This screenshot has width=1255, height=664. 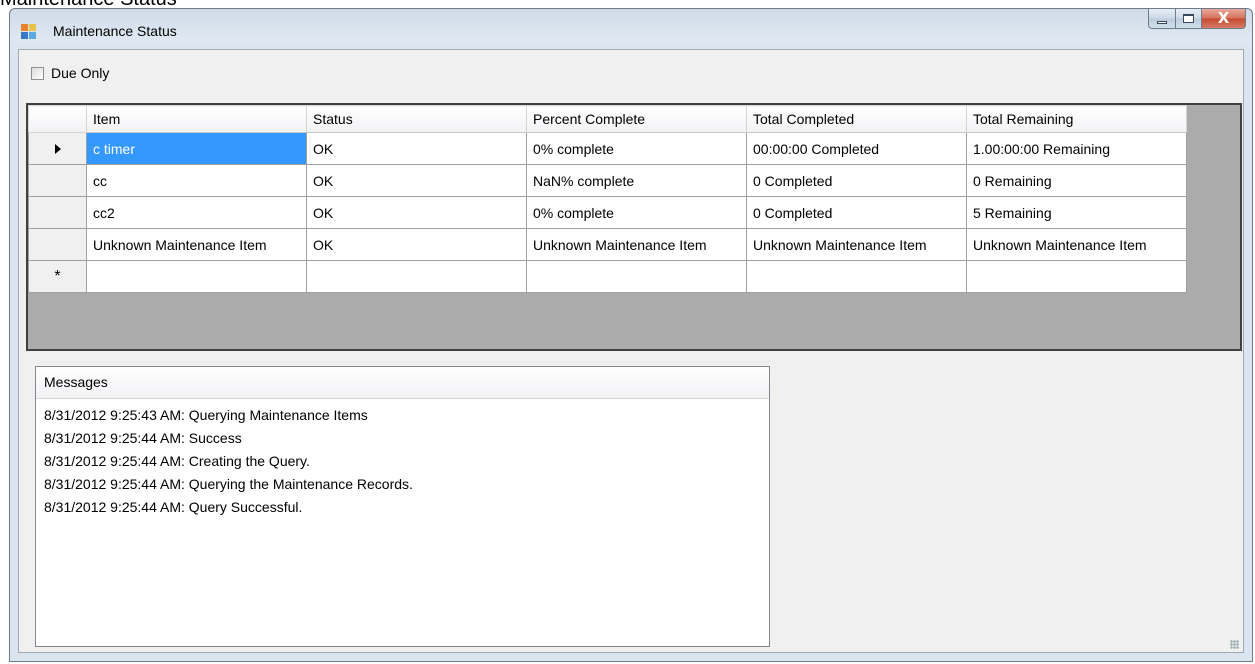 I want to click on cell-total-remaining: 1.00:00:00 Remaining, so click(x=1076, y=148).